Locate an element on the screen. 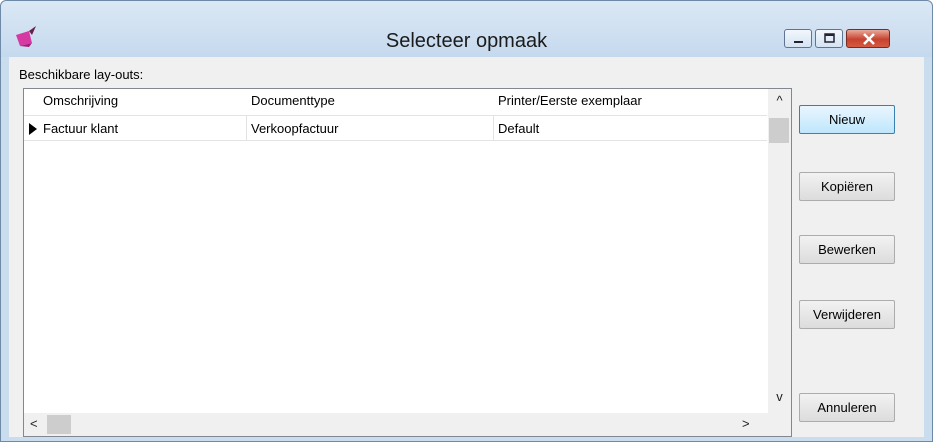 This screenshot has width=933, height=442. delete-button: Verwijderen is located at coordinates (847, 314).